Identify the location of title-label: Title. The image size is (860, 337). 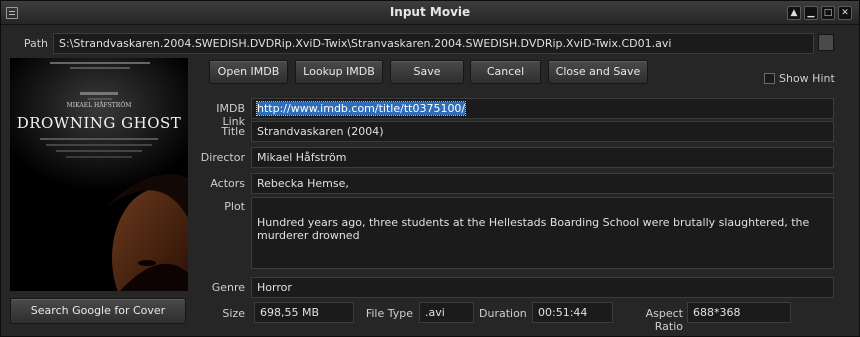
(233, 131).